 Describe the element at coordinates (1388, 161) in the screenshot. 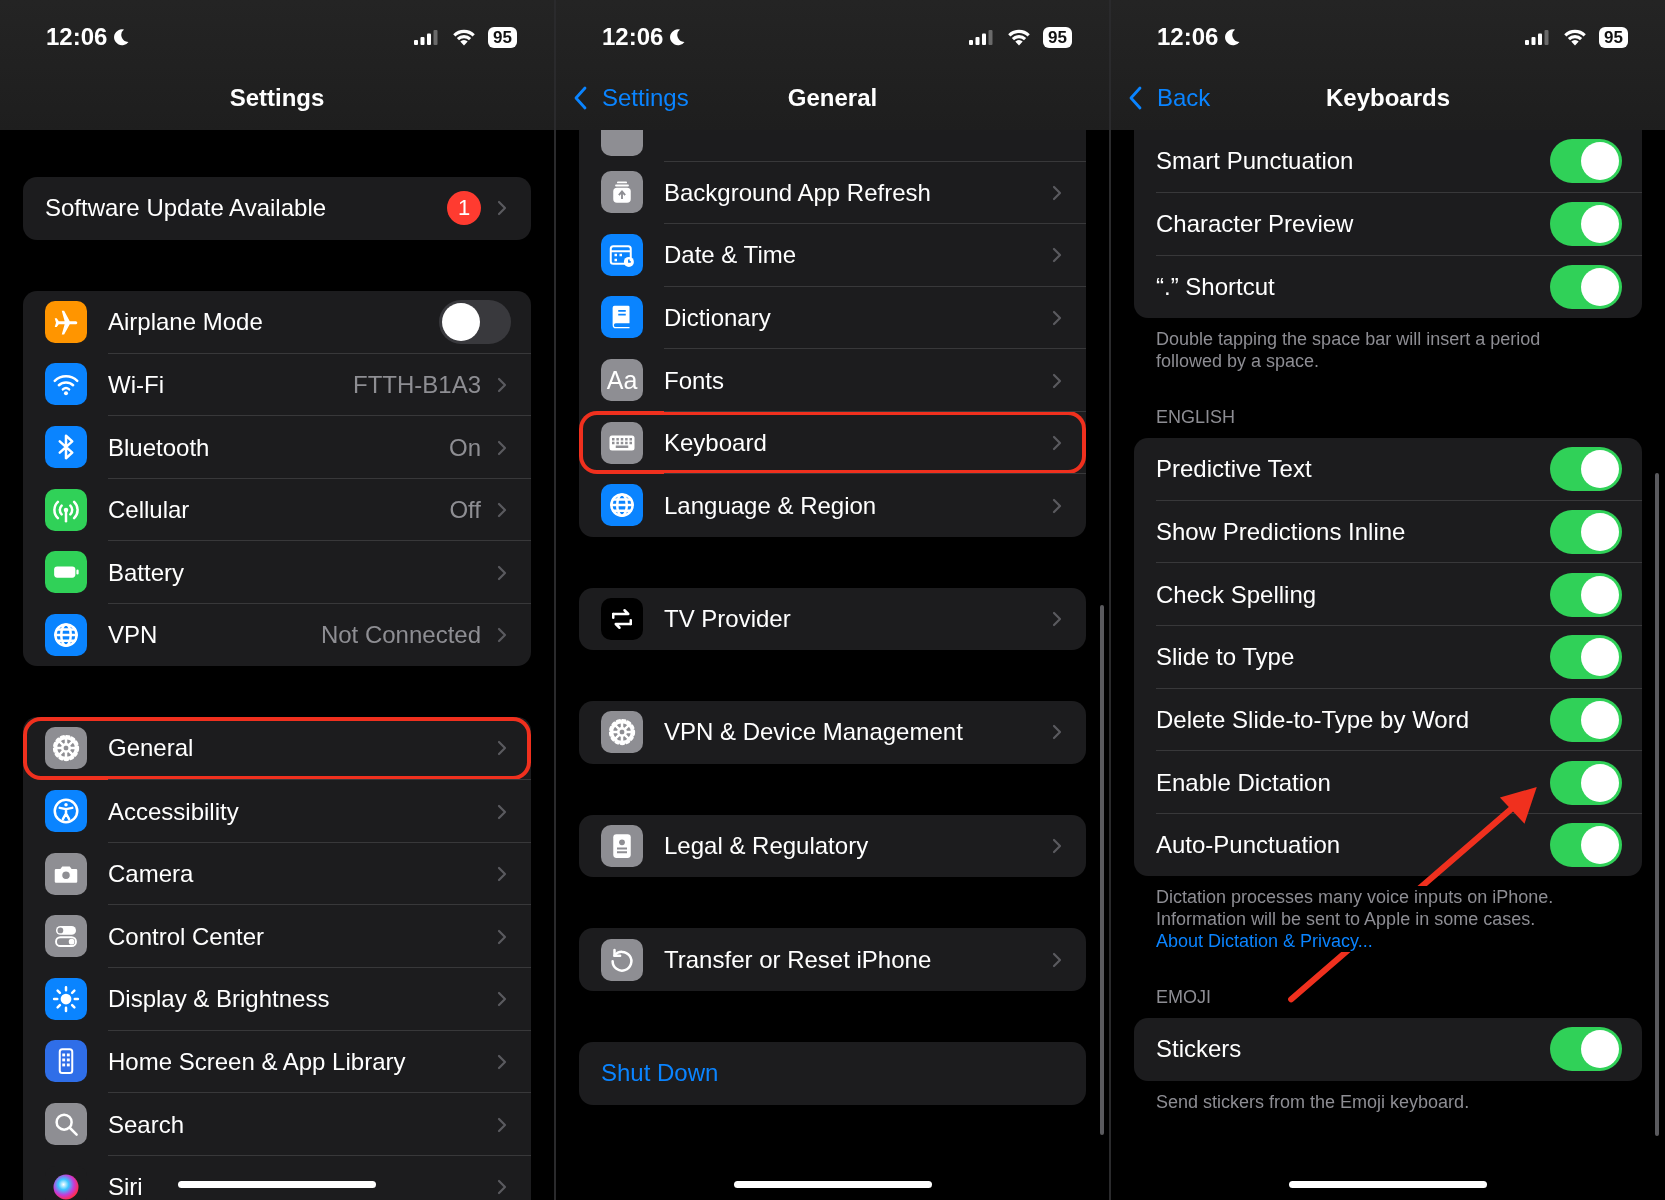

I see `settings-row: Smart Punctuation` at that location.